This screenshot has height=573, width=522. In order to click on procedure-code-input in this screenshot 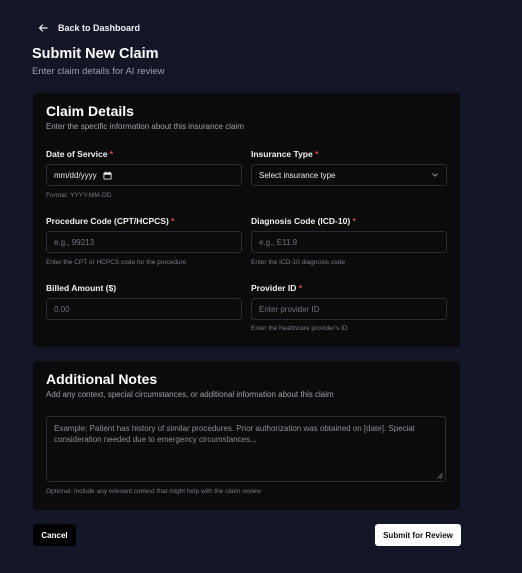, I will do `click(144, 242)`.